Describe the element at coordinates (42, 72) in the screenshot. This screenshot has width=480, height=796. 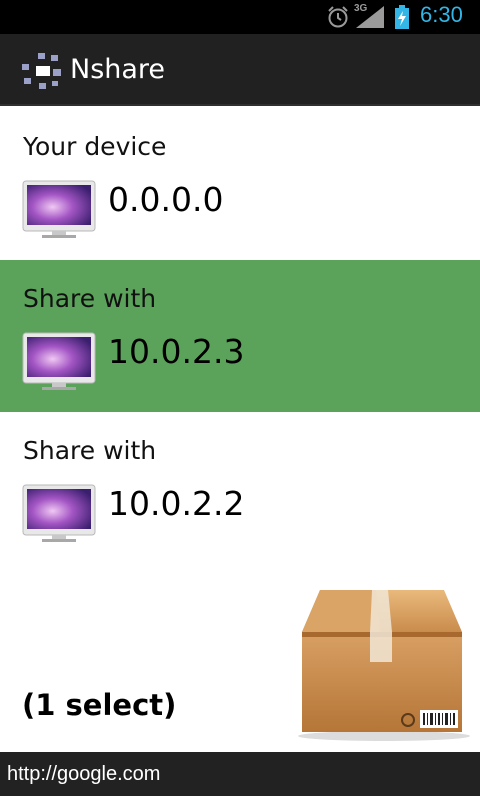
I see `nshare-logo-icon` at that location.